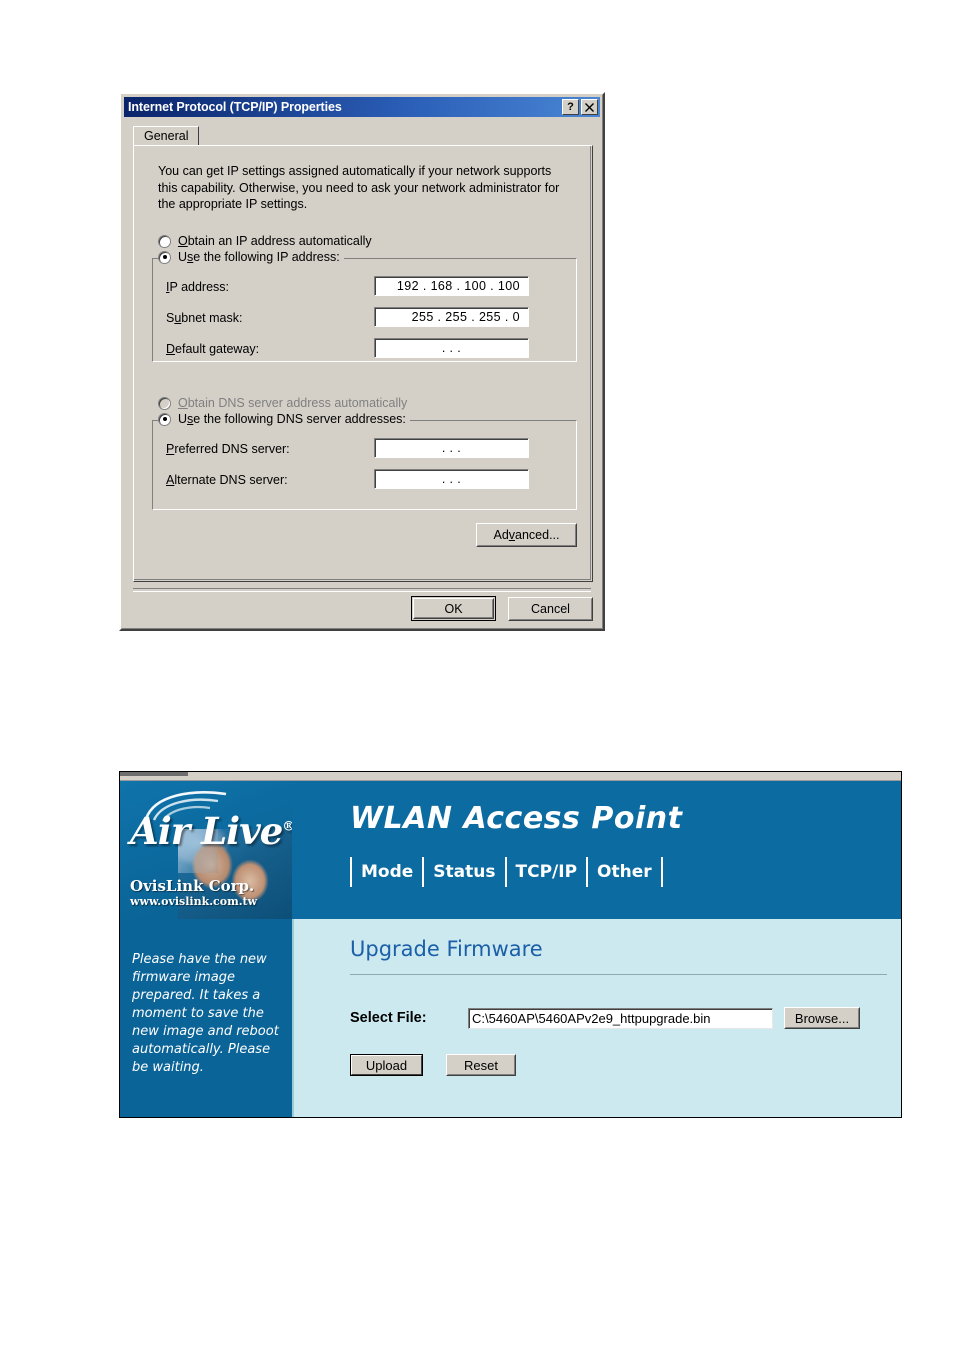 The width and height of the screenshot is (954, 1350). I want to click on radio-obtain-dns-label: Obtain DNS server address automatically, so click(293, 403).